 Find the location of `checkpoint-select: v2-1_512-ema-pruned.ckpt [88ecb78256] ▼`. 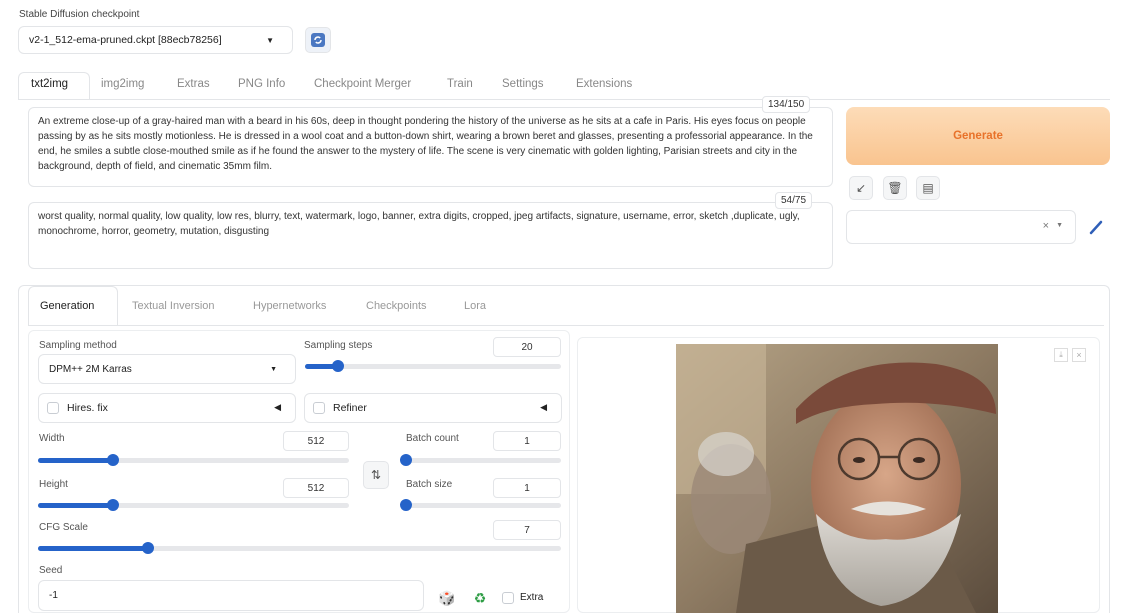

checkpoint-select: v2-1_512-ema-pruned.ckpt [88ecb78256] ▼ is located at coordinates (155, 40).